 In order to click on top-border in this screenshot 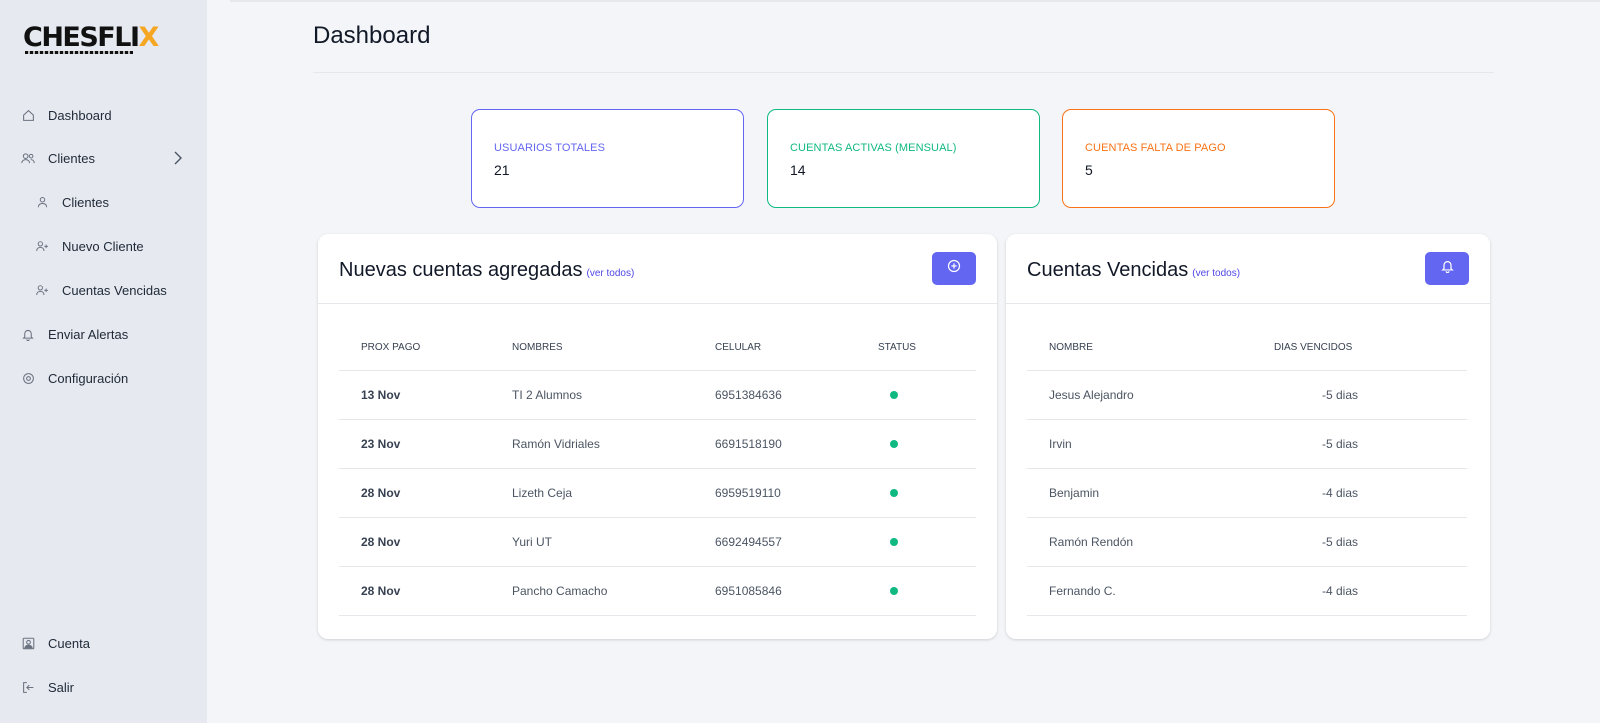, I will do `click(915, 1)`.